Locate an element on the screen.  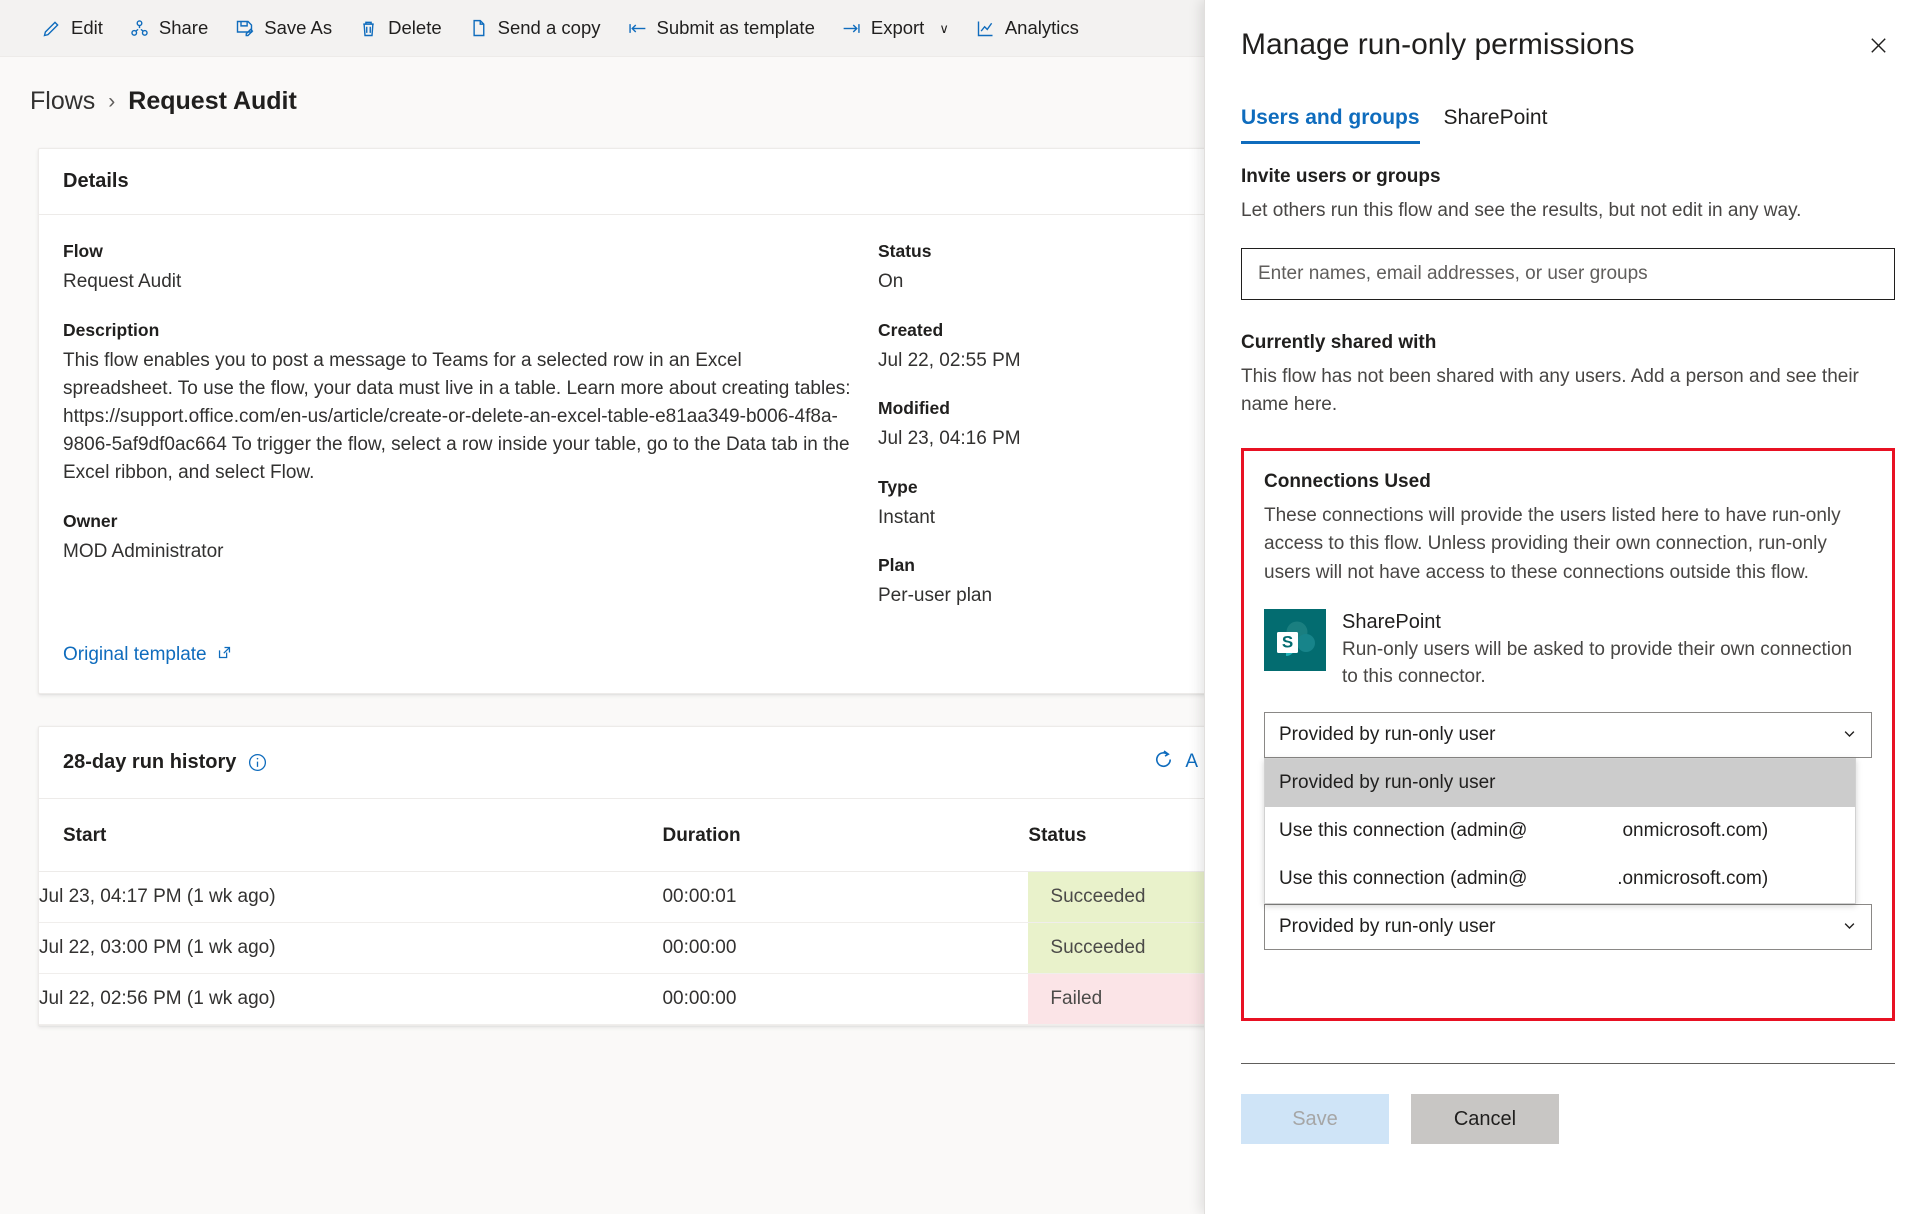
field-status-label: Status is located at coordinates (905, 251).